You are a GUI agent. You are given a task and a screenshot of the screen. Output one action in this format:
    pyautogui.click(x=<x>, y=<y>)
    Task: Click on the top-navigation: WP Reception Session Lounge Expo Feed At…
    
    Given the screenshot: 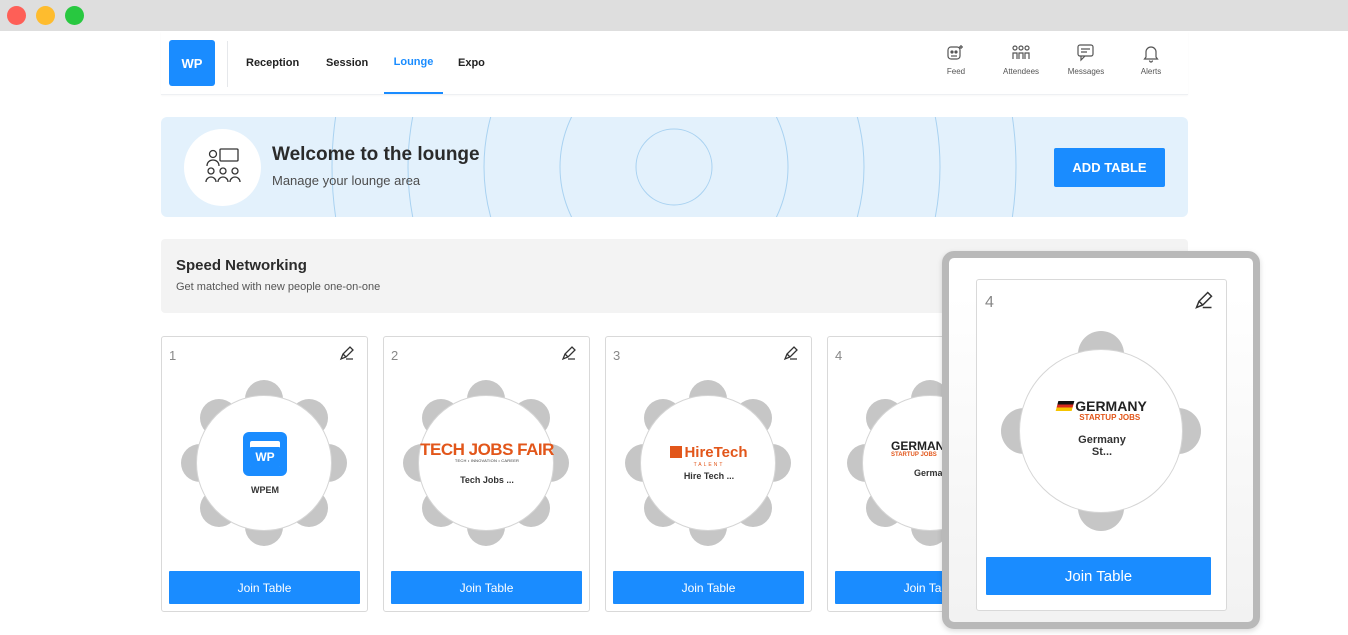 What is the action you would take?
    pyautogui.click(x=674, y=63)
    